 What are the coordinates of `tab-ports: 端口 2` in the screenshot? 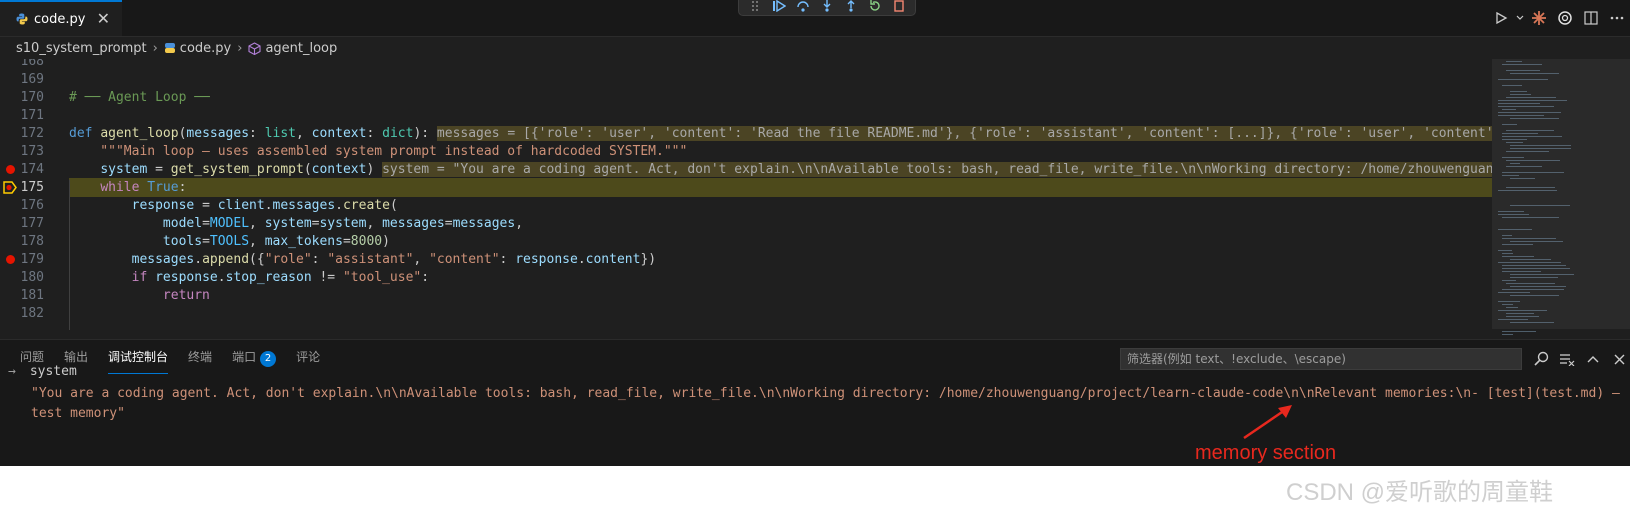 It's located at (254, 357).